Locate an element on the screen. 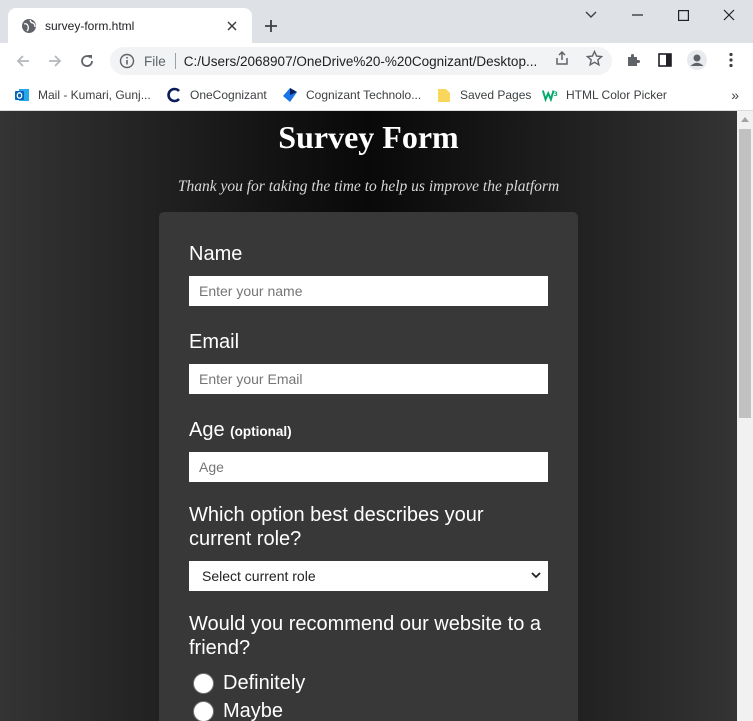  bookmark-saved-pages: Saved Pages is located at coordinates (483, 95).